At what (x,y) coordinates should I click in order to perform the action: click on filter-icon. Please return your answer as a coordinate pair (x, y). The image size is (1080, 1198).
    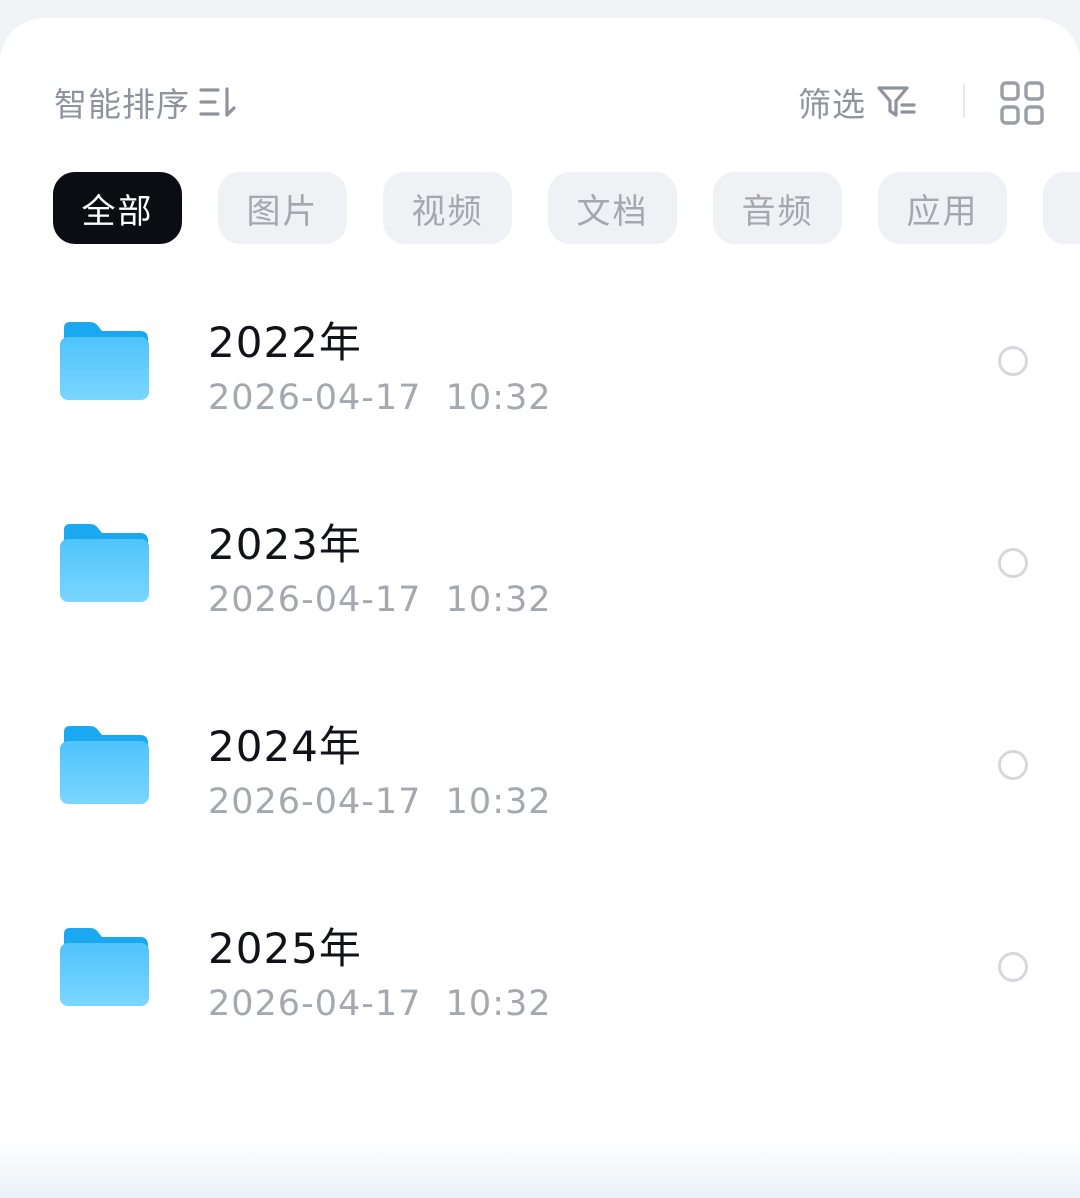
    Looking at the image, I should click on (896, 101).